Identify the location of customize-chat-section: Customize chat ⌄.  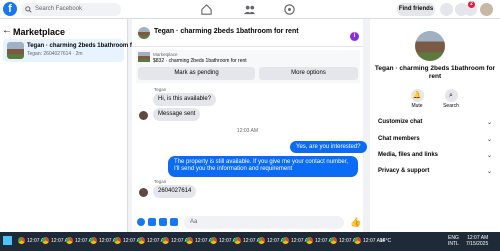
(435, 122).